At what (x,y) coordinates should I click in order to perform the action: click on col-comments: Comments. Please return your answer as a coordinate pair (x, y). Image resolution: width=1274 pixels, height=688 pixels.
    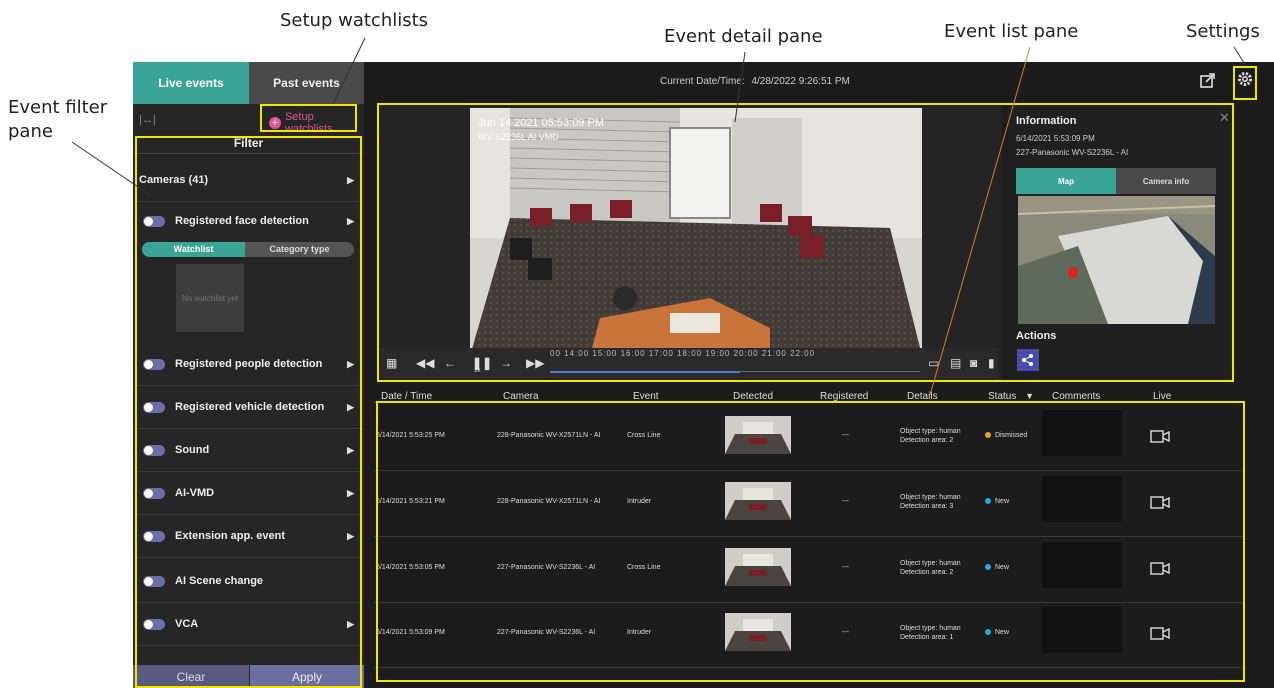
    Looking at the image, I should click on (1076, 396).